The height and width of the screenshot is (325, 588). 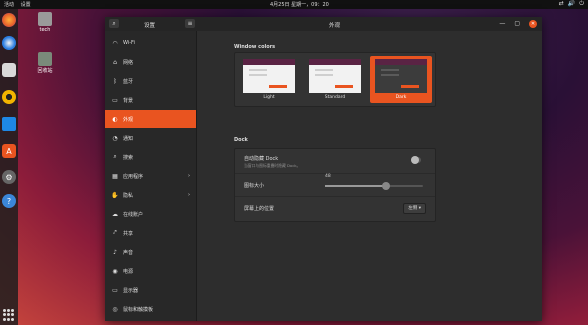 I want to click on files-icon, so click(x=9, y=70).